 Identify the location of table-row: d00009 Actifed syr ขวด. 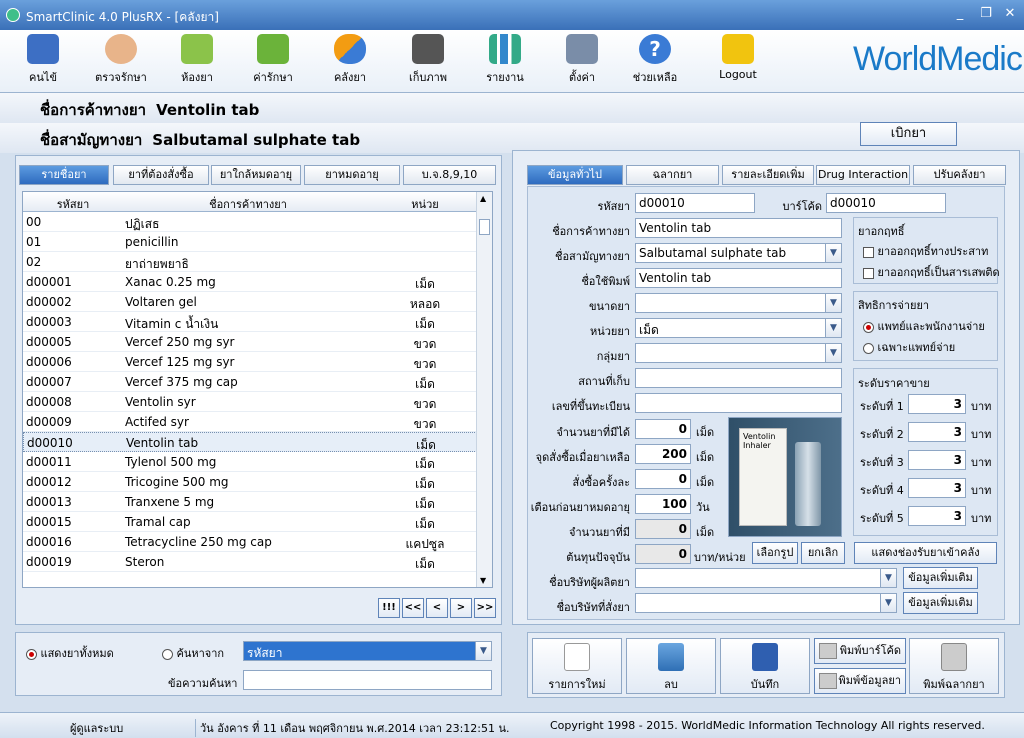
(250, 422).